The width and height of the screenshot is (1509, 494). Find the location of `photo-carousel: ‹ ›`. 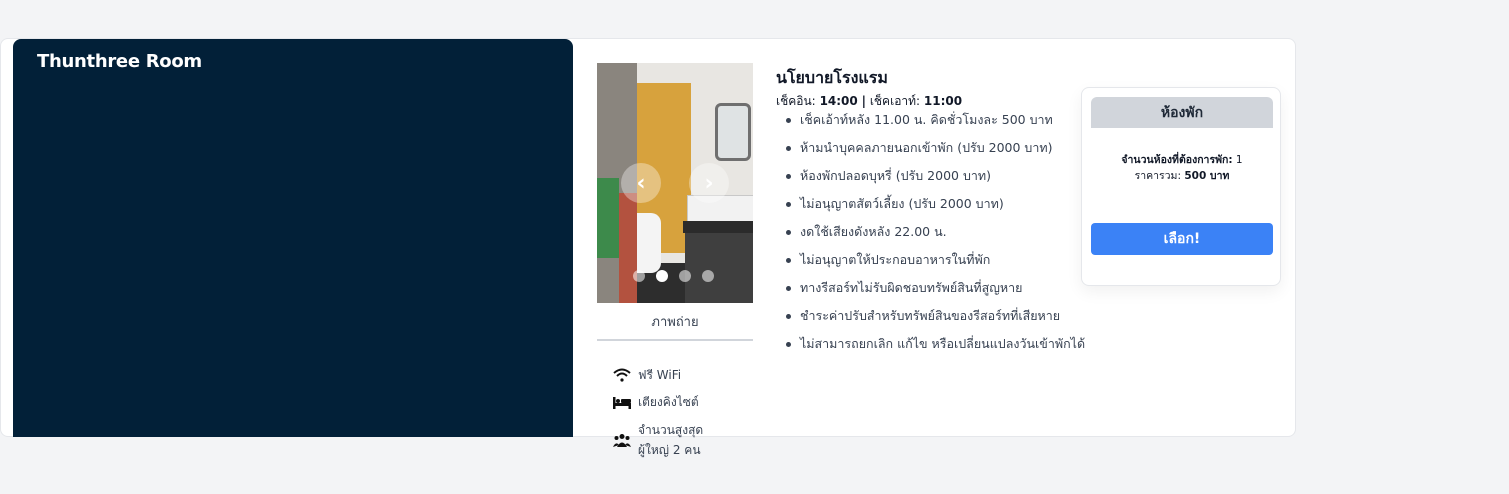

photo-carousel: ‹ › is located at coordinates (675, 183).